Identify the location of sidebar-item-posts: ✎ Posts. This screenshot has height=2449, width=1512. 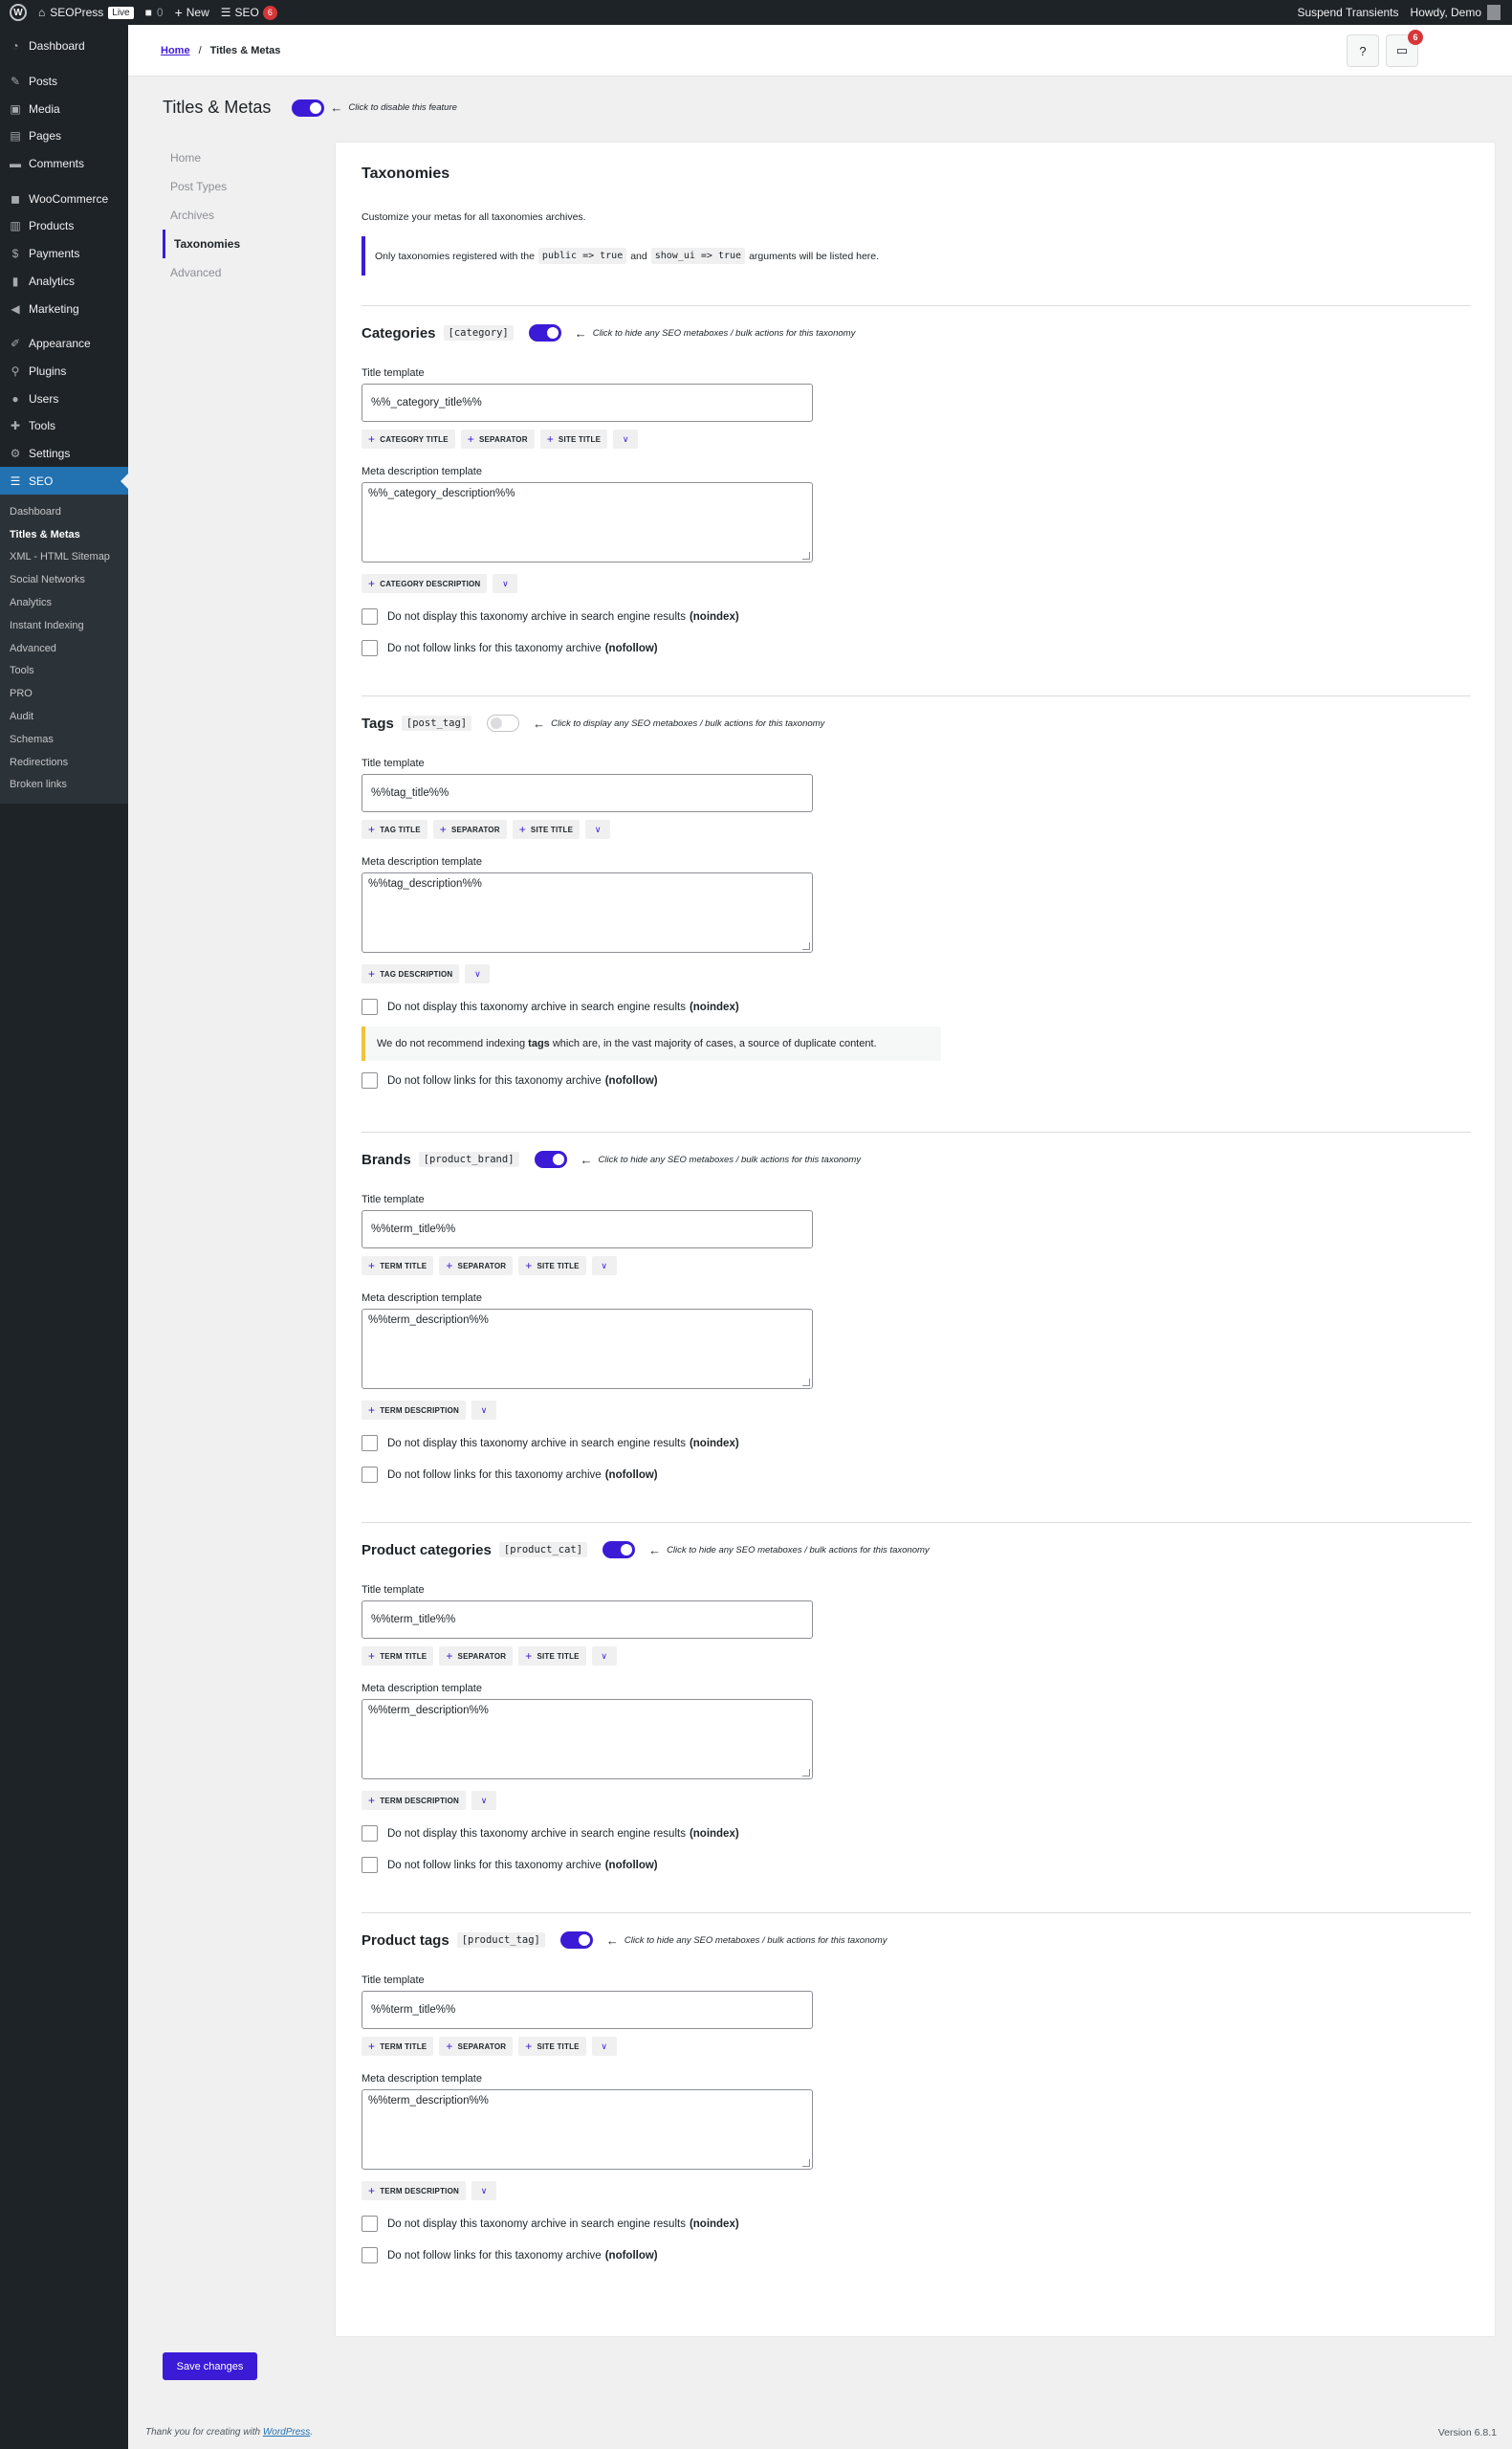
(64, 82).